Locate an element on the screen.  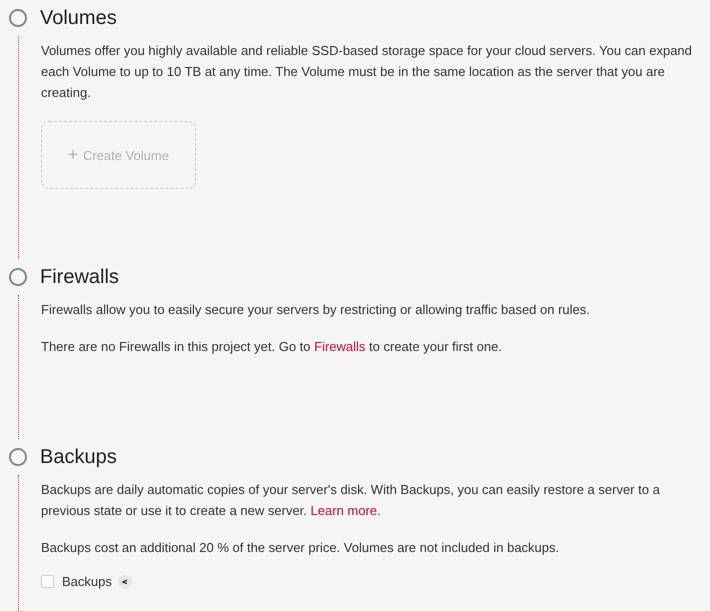
description-text: Backups are daily automatic copies of your server's disk. With Backups, you can easily restore a server to a previous state or use it to create a new server. Learn more. is located at coordinates (351, 500).